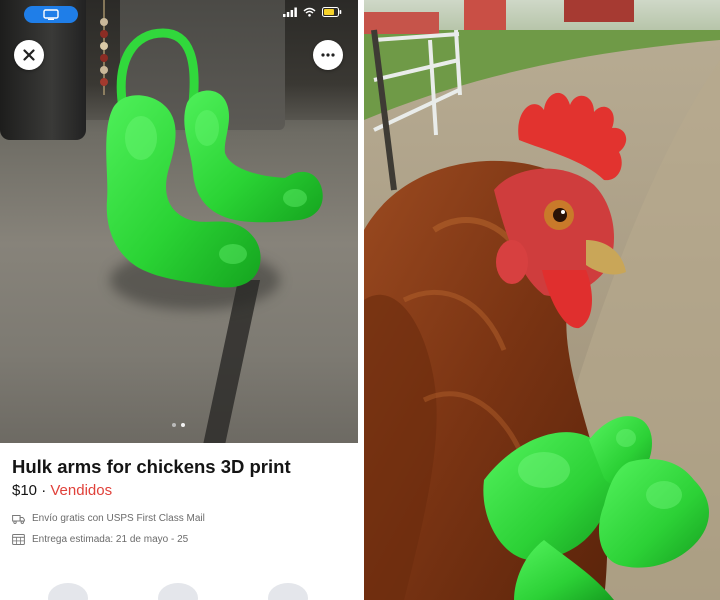 The width and height of the screenshot is (720, 600). Describe the element at coordinates (18, 539) in the screenshot. I see `calendar-icon` at that location.